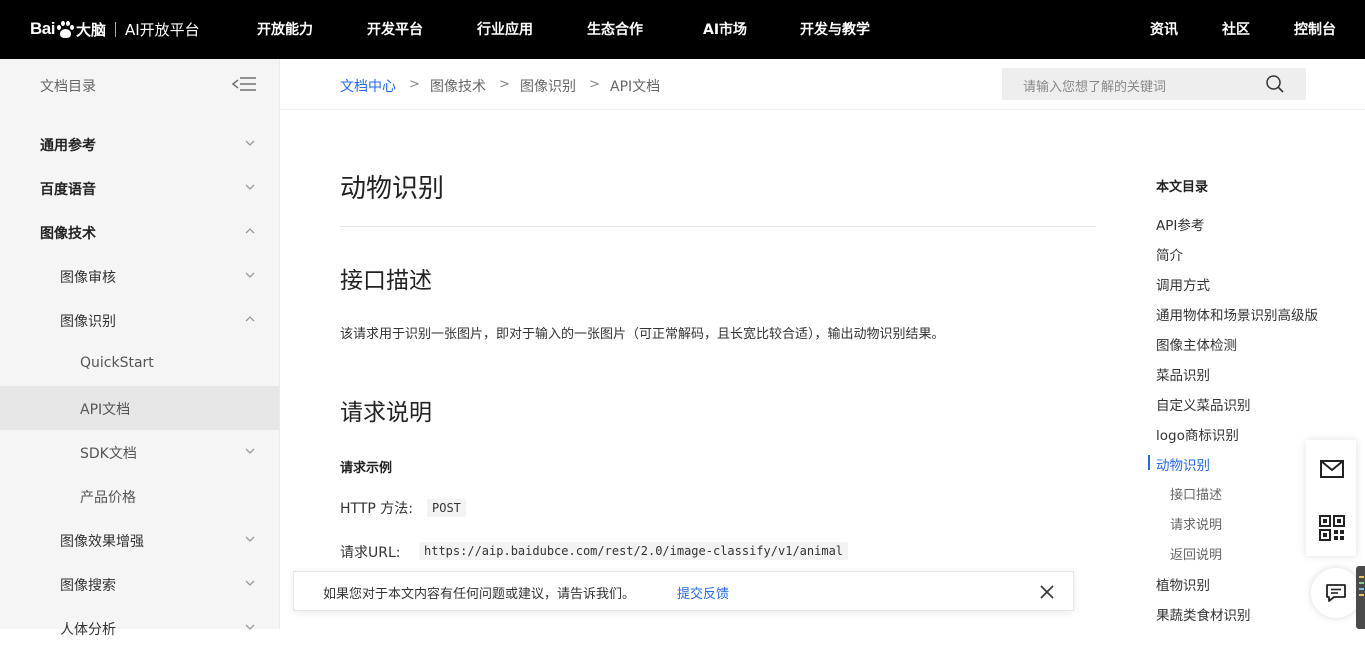  What do you see at coordinates (68, 190) in the screenshot?
I see `sidebar-item-label: 百度语音` at bounding box center [68, 190].